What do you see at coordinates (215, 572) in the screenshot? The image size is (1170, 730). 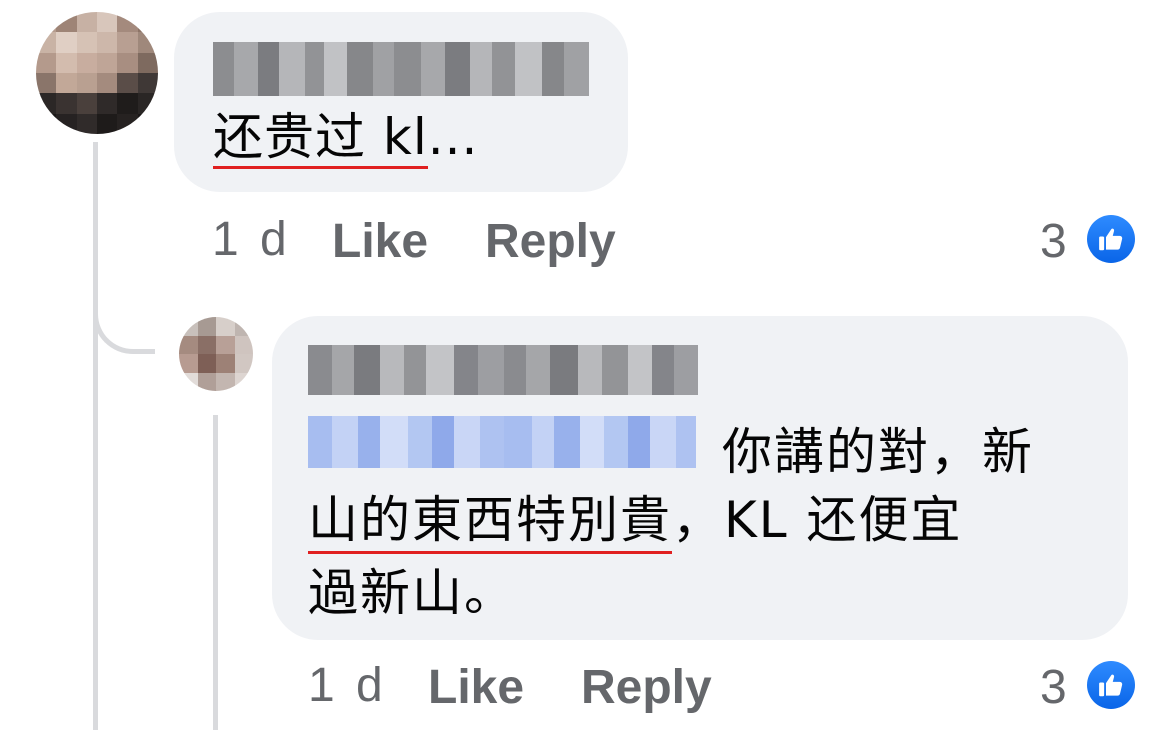 I see `reply-thread-line` at bounding box center [215, 572].